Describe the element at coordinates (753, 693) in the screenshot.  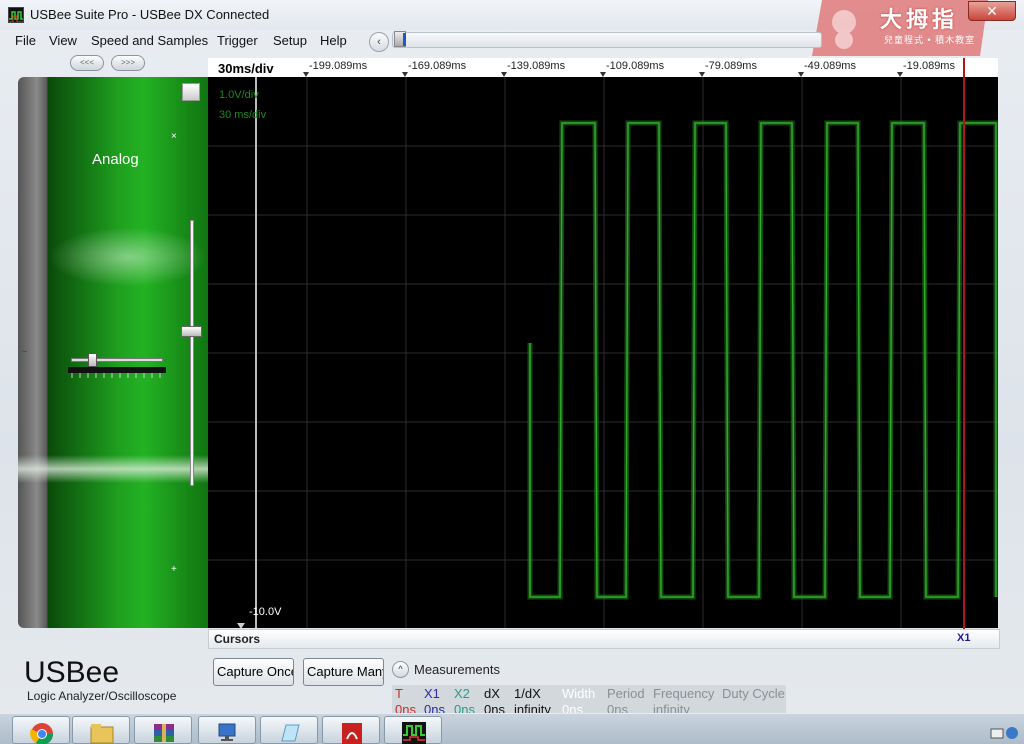
I see `measurement-heading: Duty Cycle` at that location.